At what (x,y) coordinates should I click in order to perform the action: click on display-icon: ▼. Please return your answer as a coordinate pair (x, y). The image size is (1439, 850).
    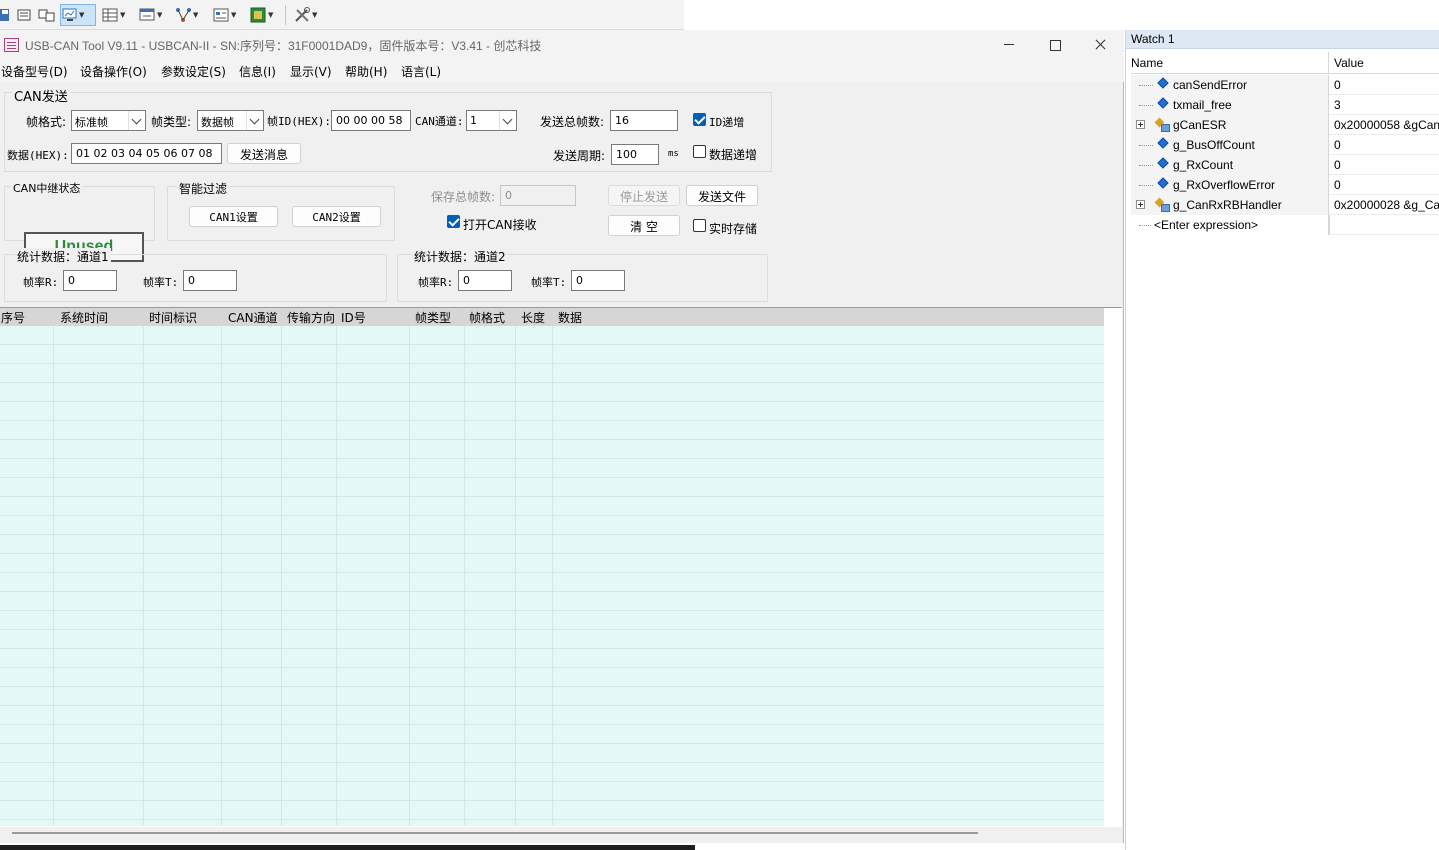
    Looking at the image, I should click on (78, 15).